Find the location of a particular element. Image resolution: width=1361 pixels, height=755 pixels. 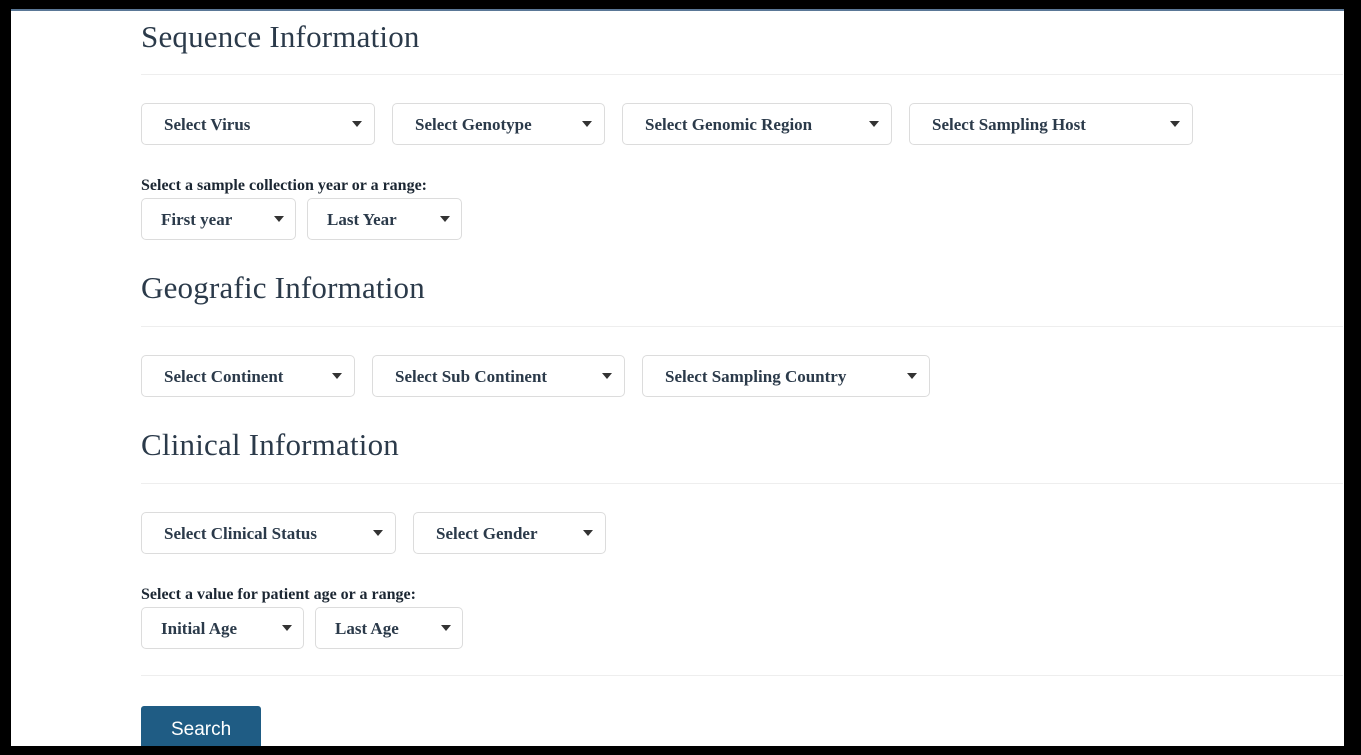

genotype-select: Select Genotype is located at coordinates (498, 124).